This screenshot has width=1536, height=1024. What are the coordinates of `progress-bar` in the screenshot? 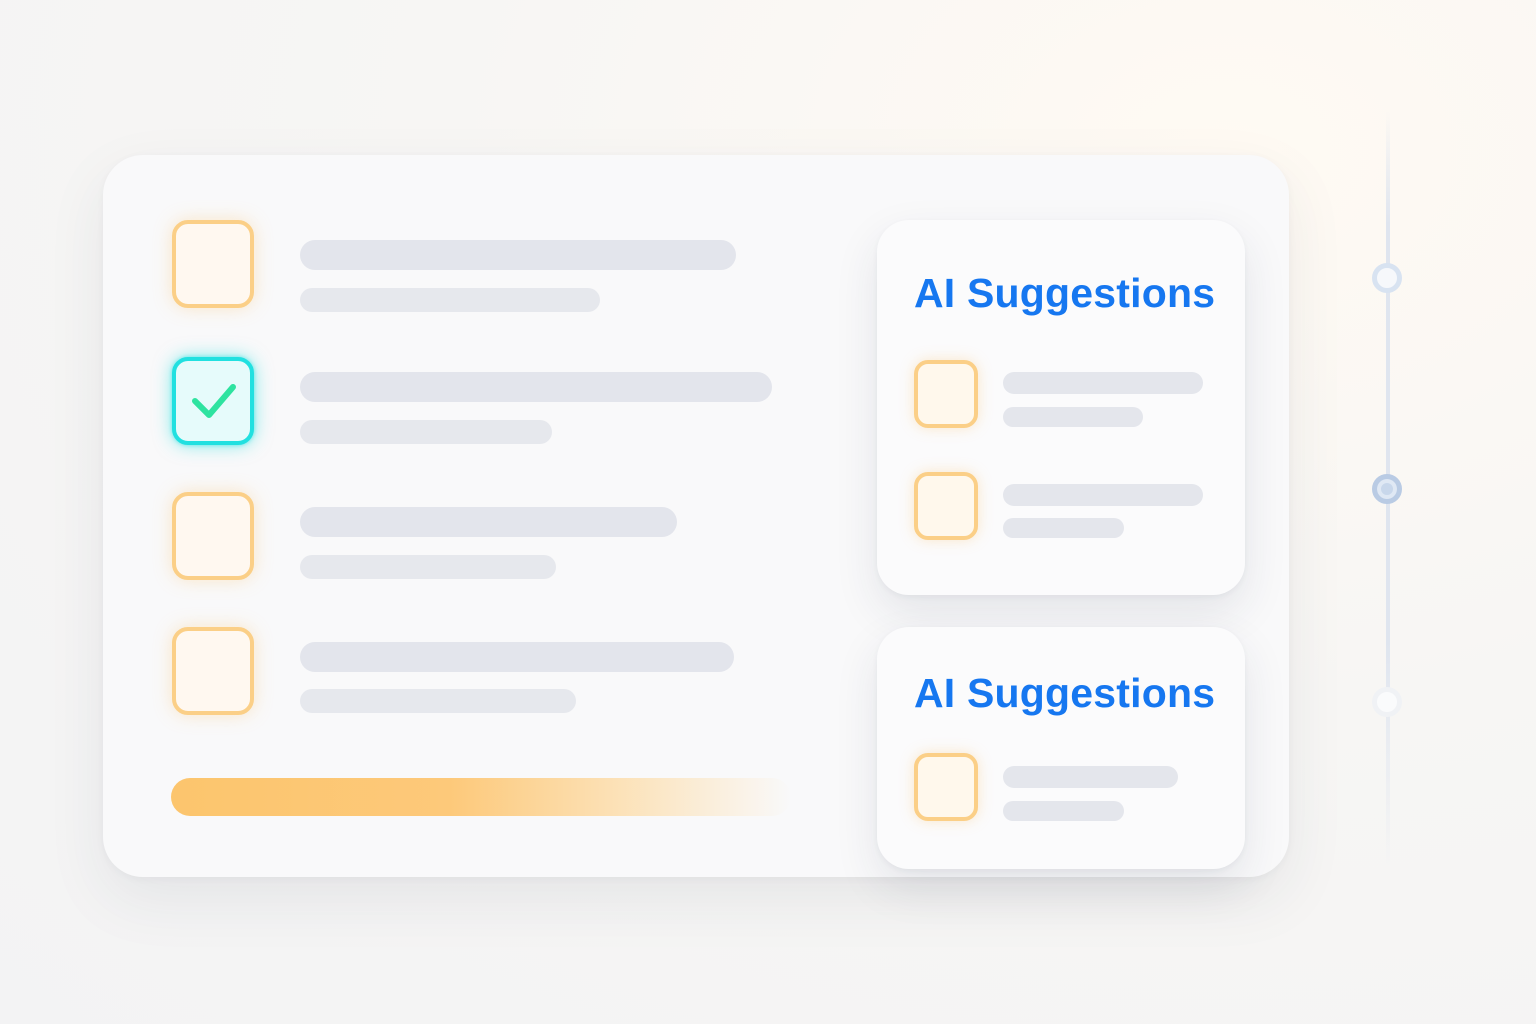 It's located at (481, 797).